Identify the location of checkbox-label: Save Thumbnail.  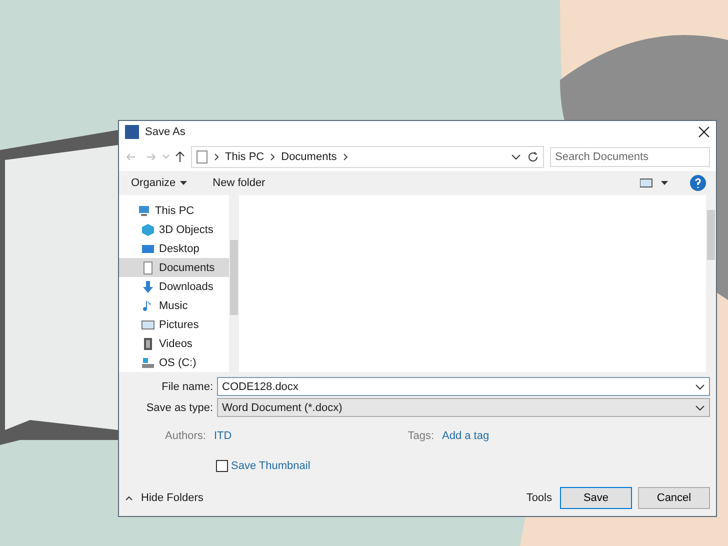
(270, 466).